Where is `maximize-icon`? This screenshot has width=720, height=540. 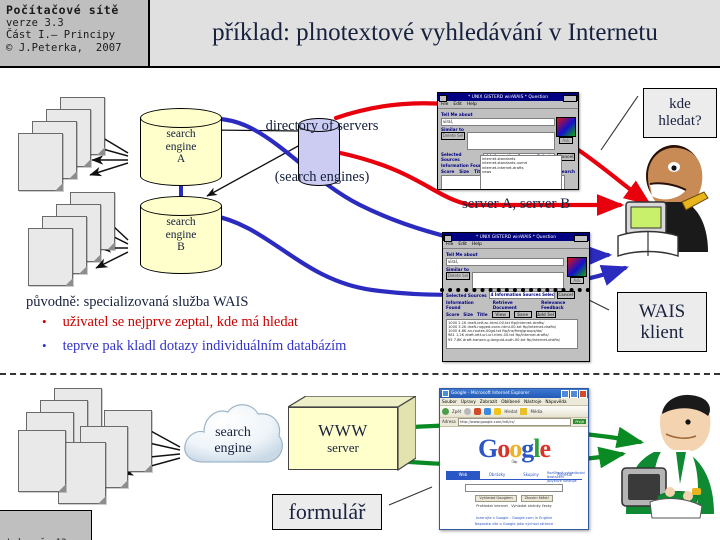 maximize-icon is located at coordinates (574, 394).